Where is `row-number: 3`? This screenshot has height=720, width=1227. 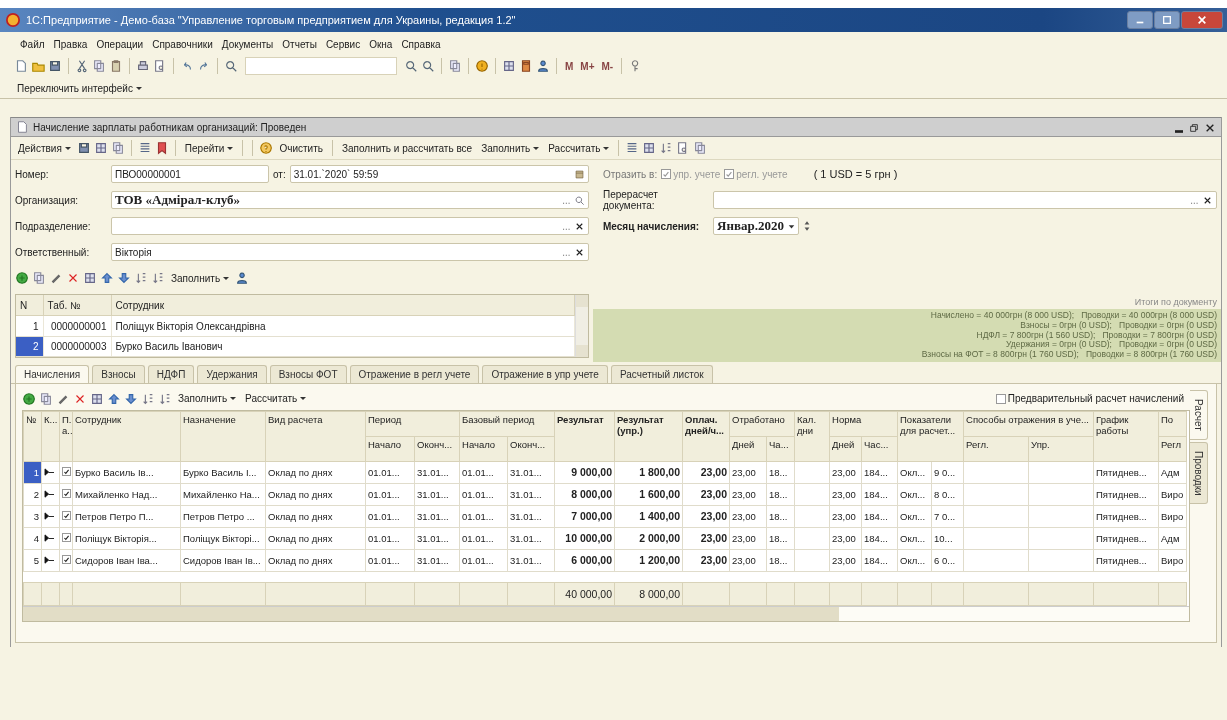
row-number: 3 is located at coordinates (32, 516).